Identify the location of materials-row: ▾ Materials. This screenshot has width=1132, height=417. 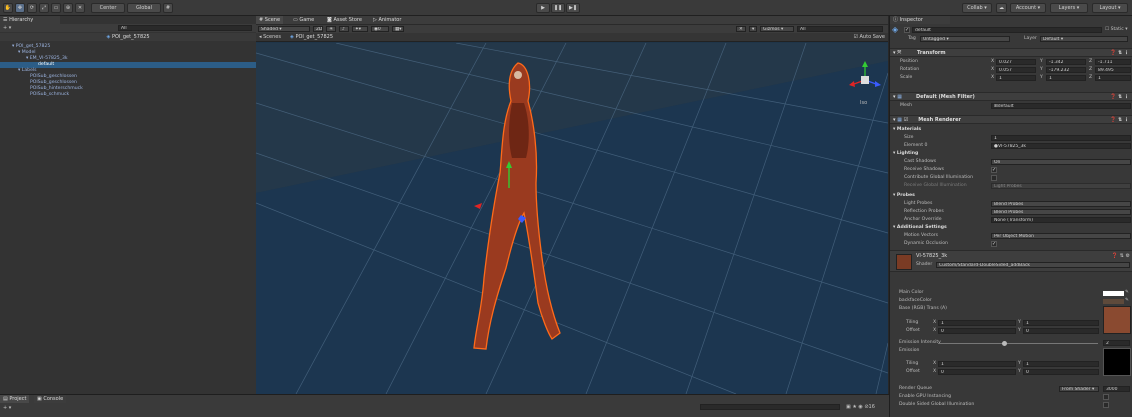
(1011, 130).